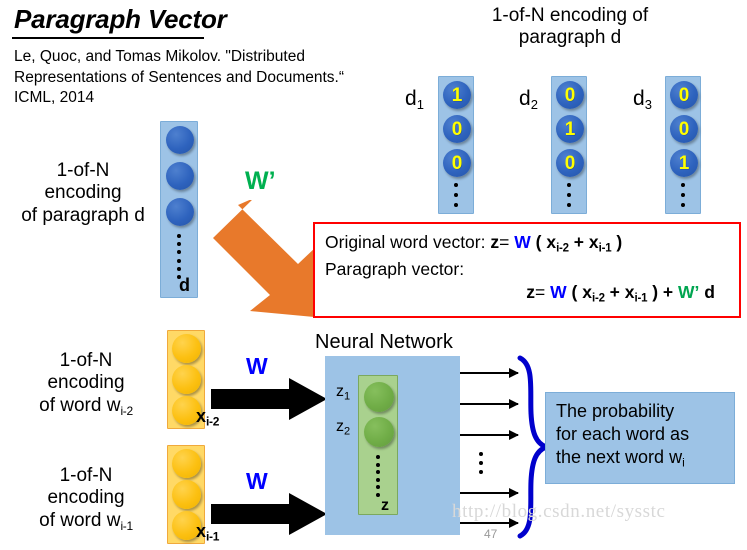  Describe the element at coordinates (257, 366) in the screenshot. I see `weight-label-w-0: W` at that location.